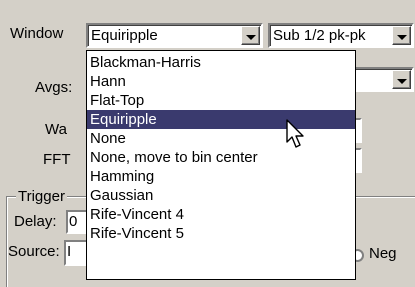 This screenshot has width=415, height=287. I want to click on option-gaussian: Gaussian, so click(221, 195).